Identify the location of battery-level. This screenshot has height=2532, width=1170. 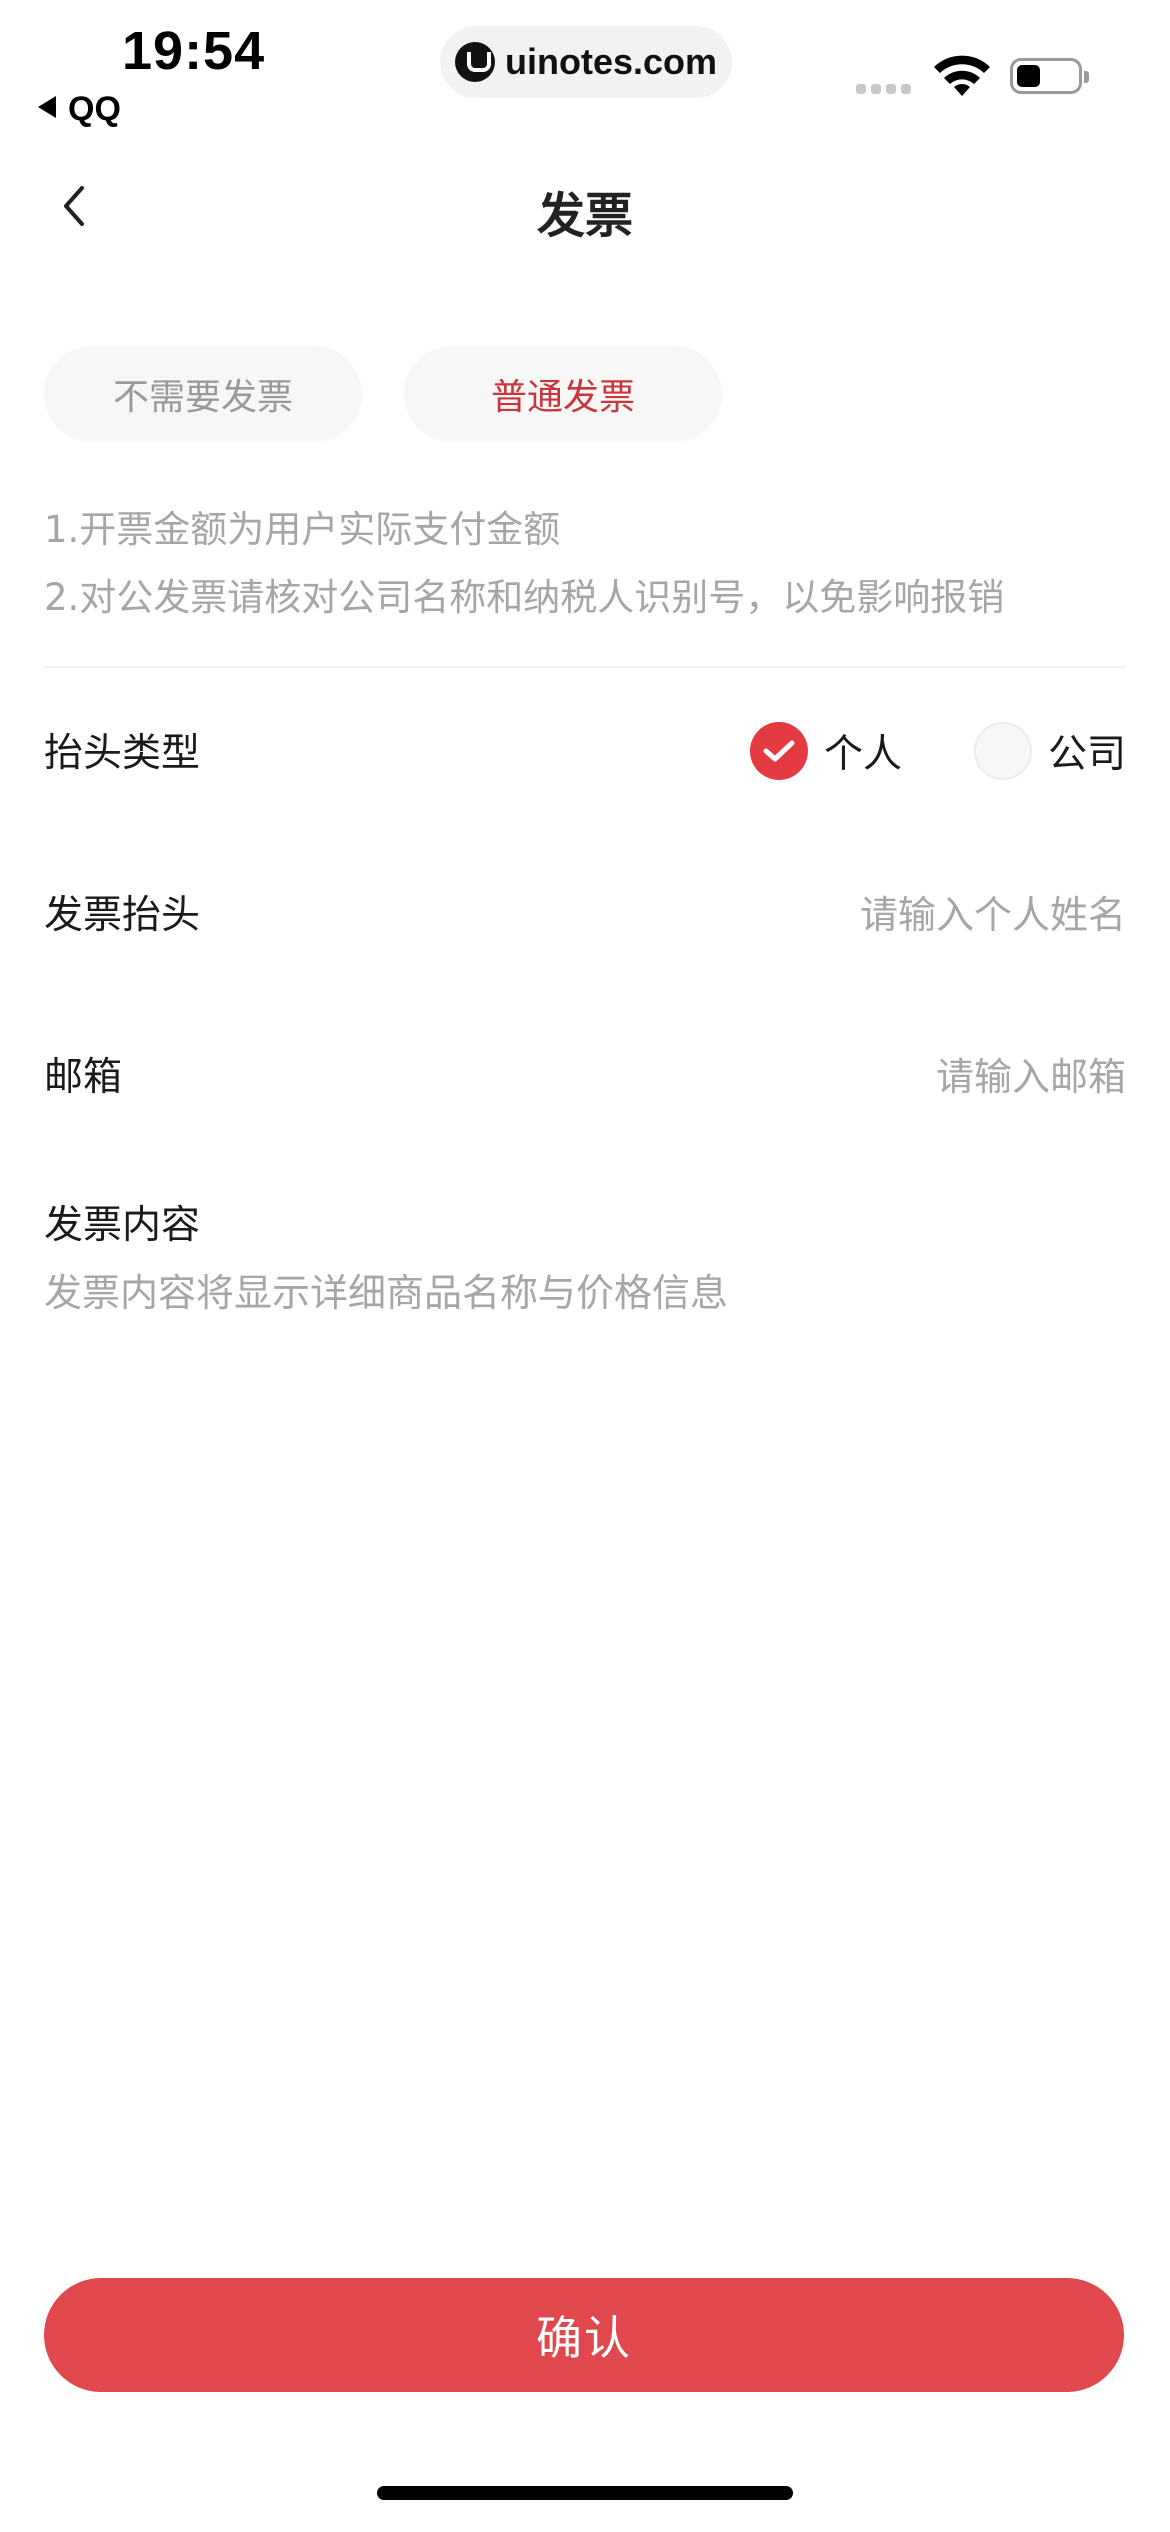
(1028, 76).